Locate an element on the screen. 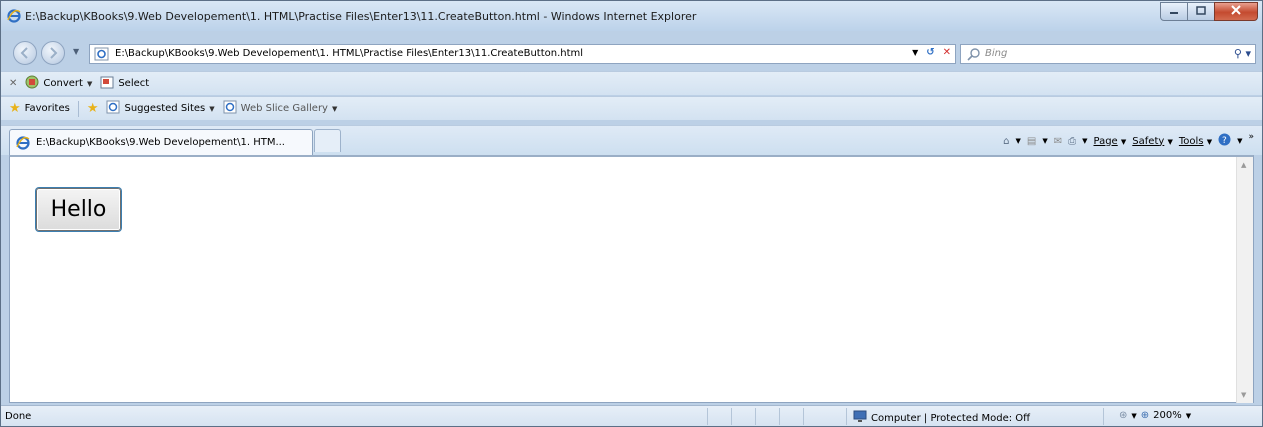  select-button: Select is located at coordinates (124, 83).